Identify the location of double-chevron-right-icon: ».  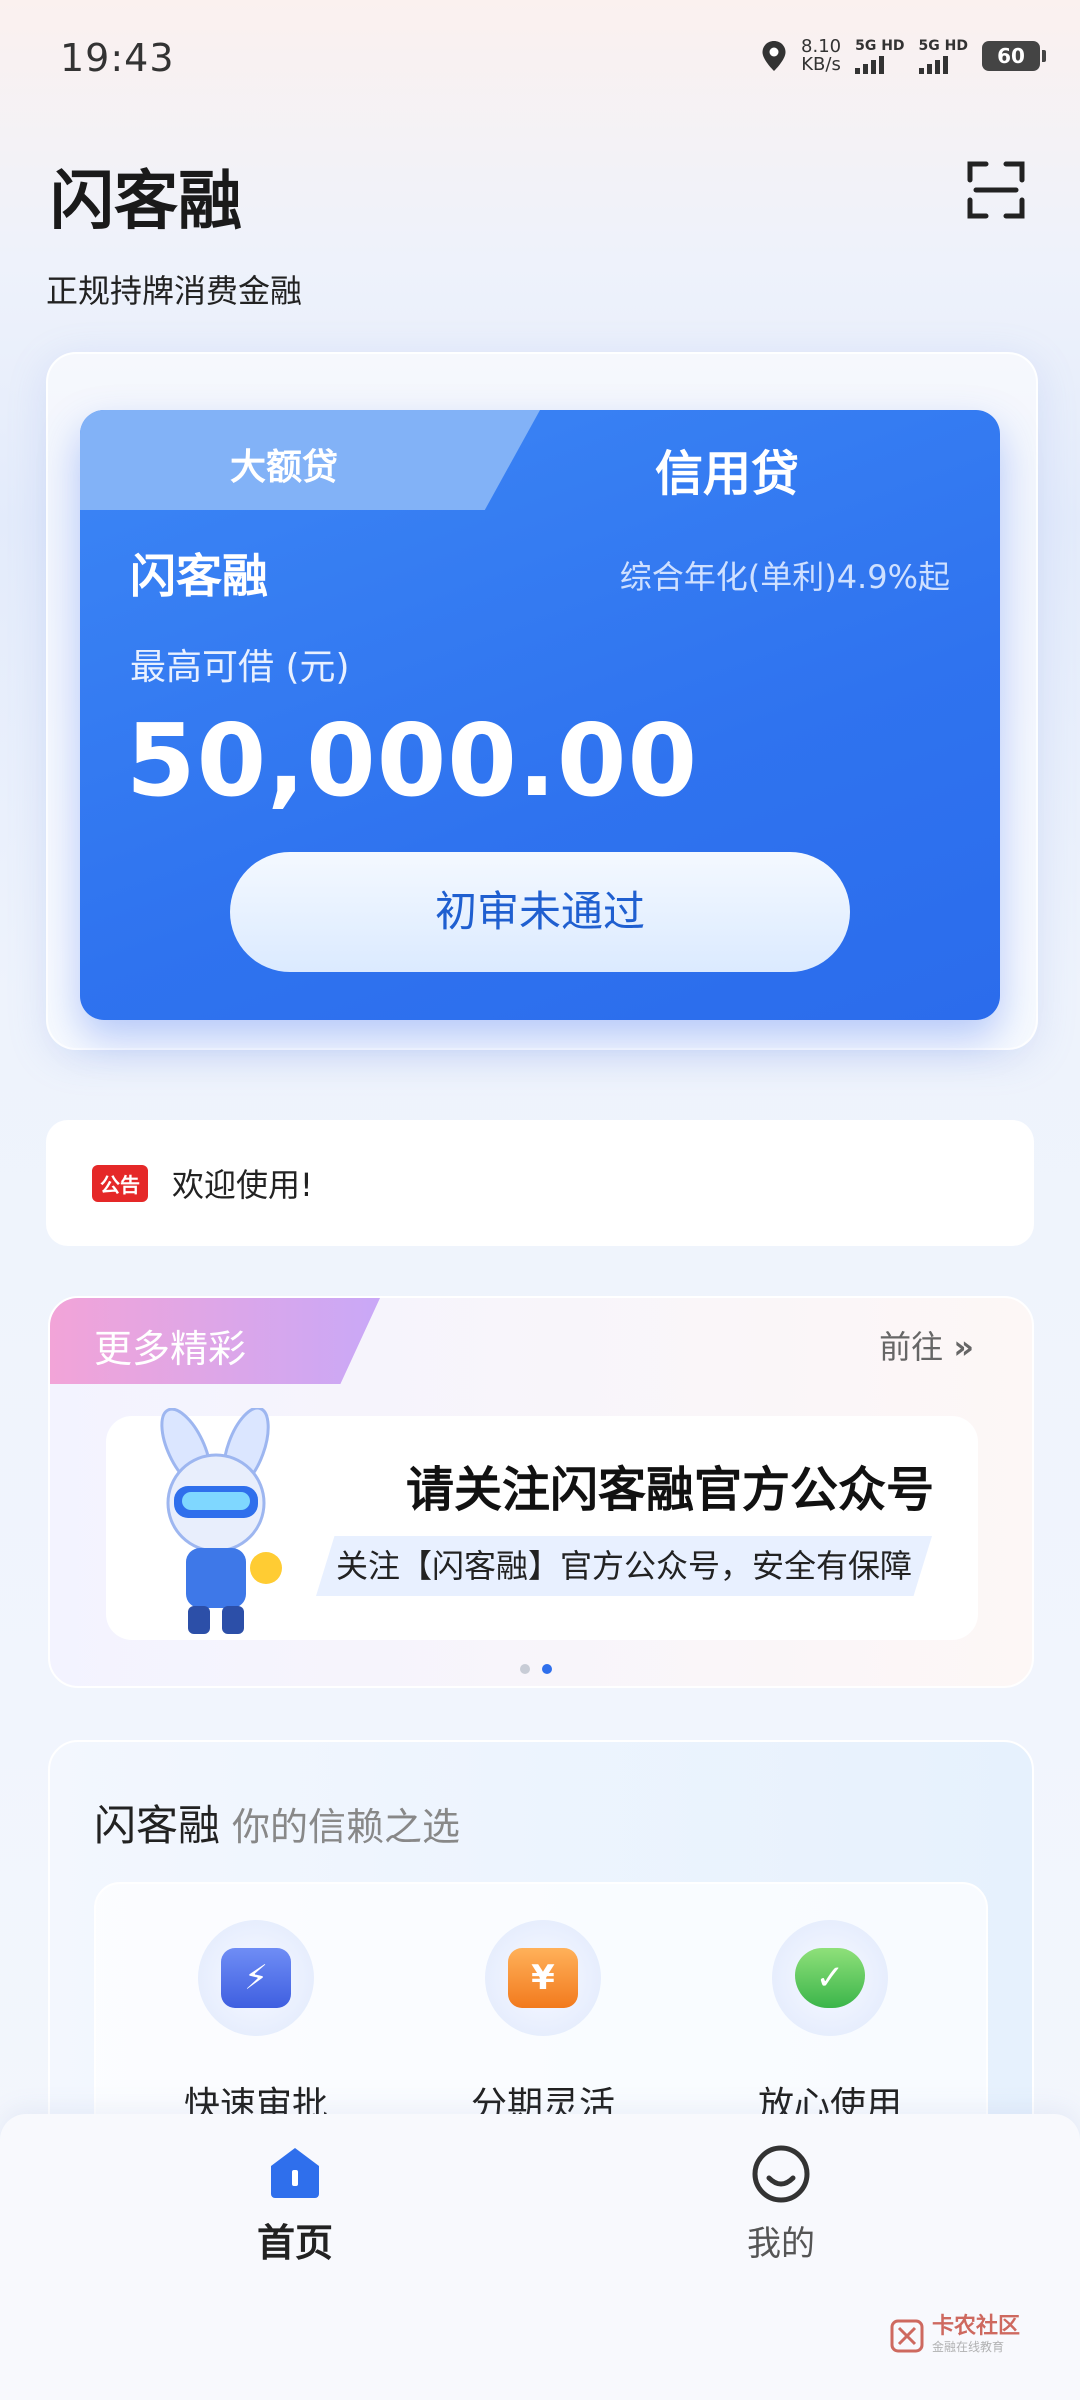
(963, 1347).